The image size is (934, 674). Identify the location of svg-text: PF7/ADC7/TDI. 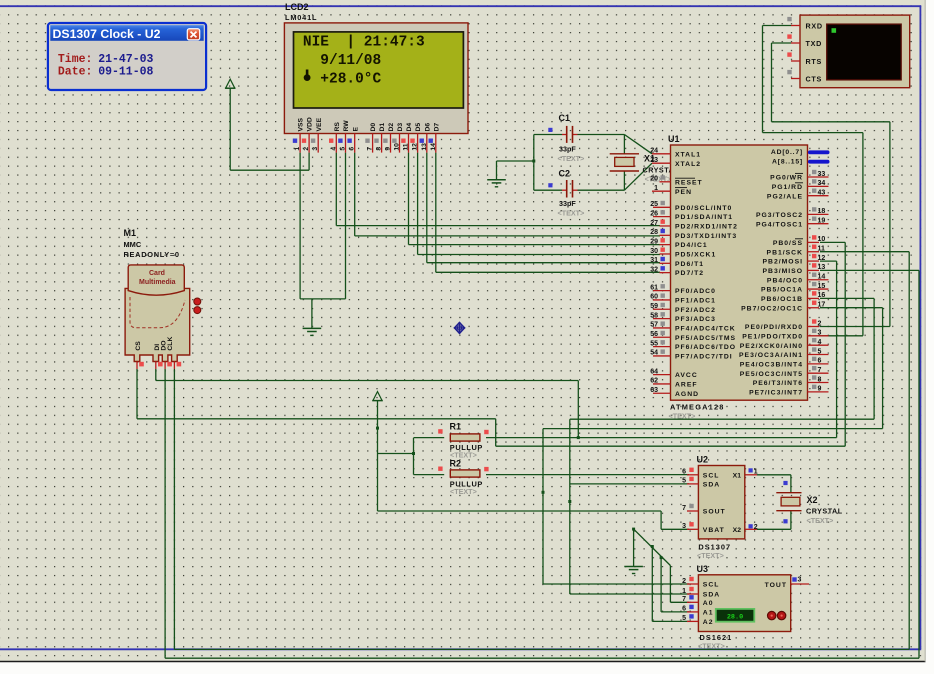
(704, 357).